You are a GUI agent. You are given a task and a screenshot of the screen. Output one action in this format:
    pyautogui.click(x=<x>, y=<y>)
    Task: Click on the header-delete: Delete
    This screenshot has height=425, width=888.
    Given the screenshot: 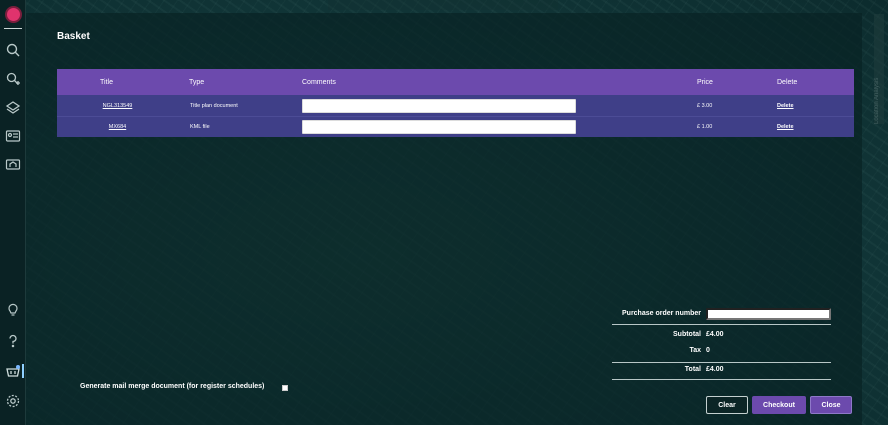 What is the action you would take?
    pyautogui.click(x=787, y=82)
    